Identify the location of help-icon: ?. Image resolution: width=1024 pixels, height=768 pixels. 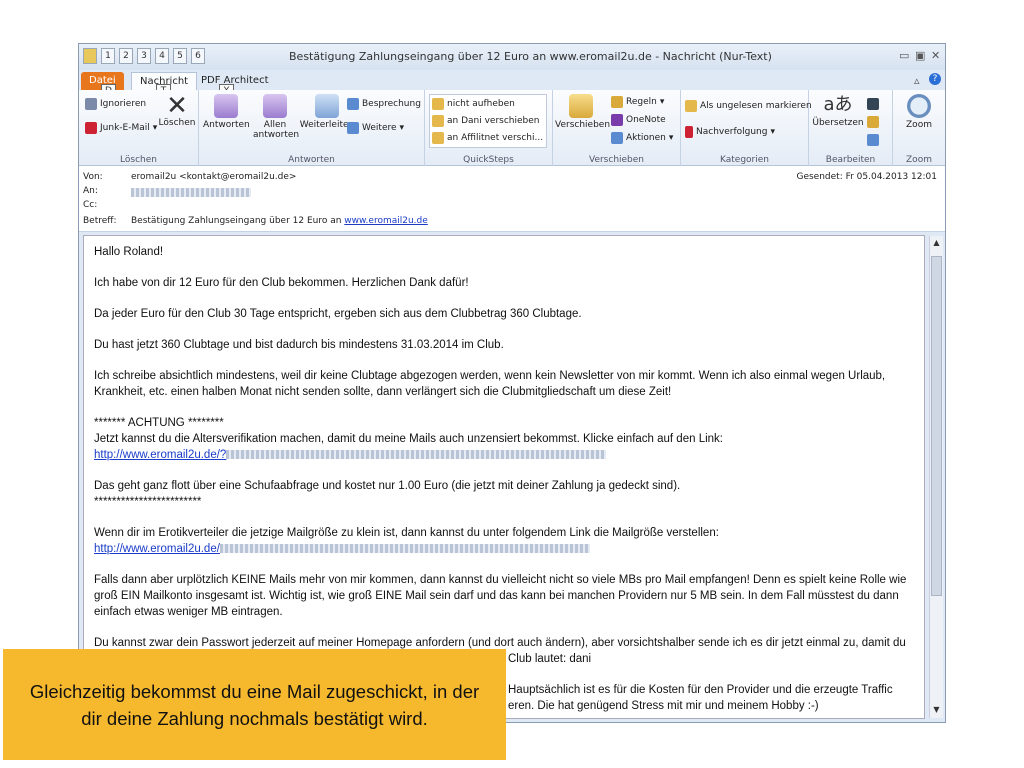
(935, 79).